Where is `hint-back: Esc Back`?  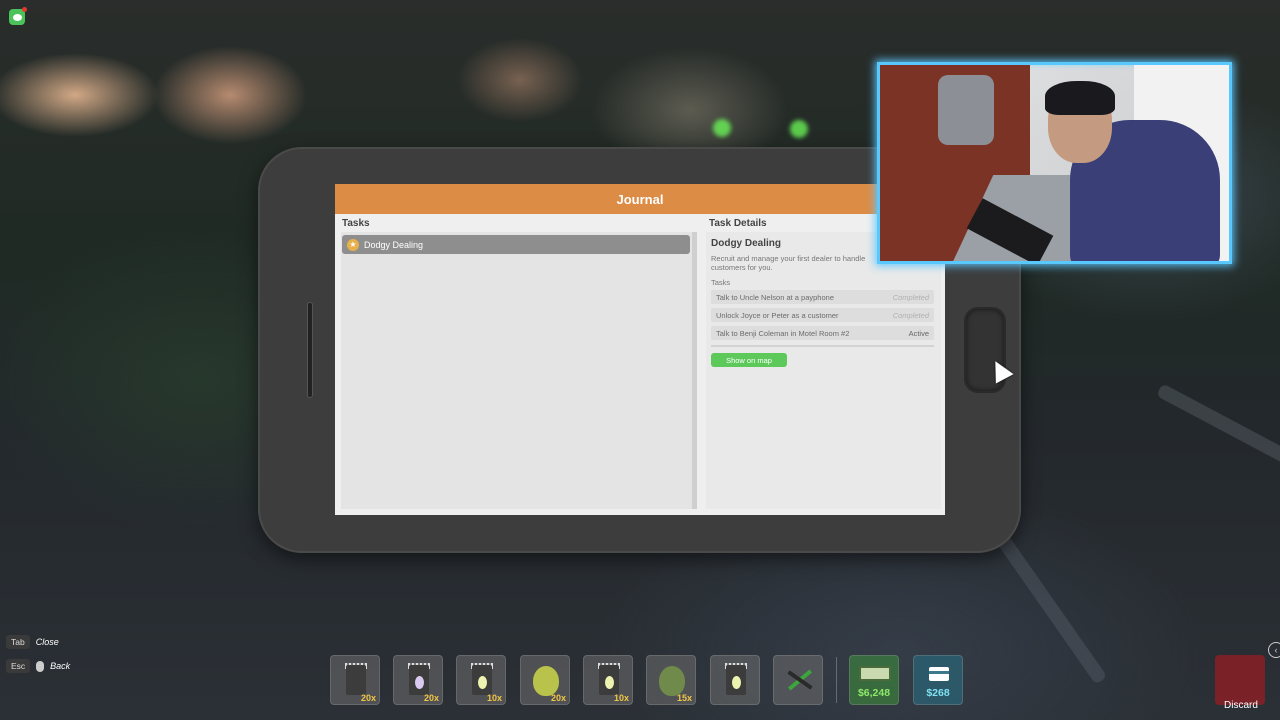 hint-back: Esc Back is located at coordinates (38, 666).